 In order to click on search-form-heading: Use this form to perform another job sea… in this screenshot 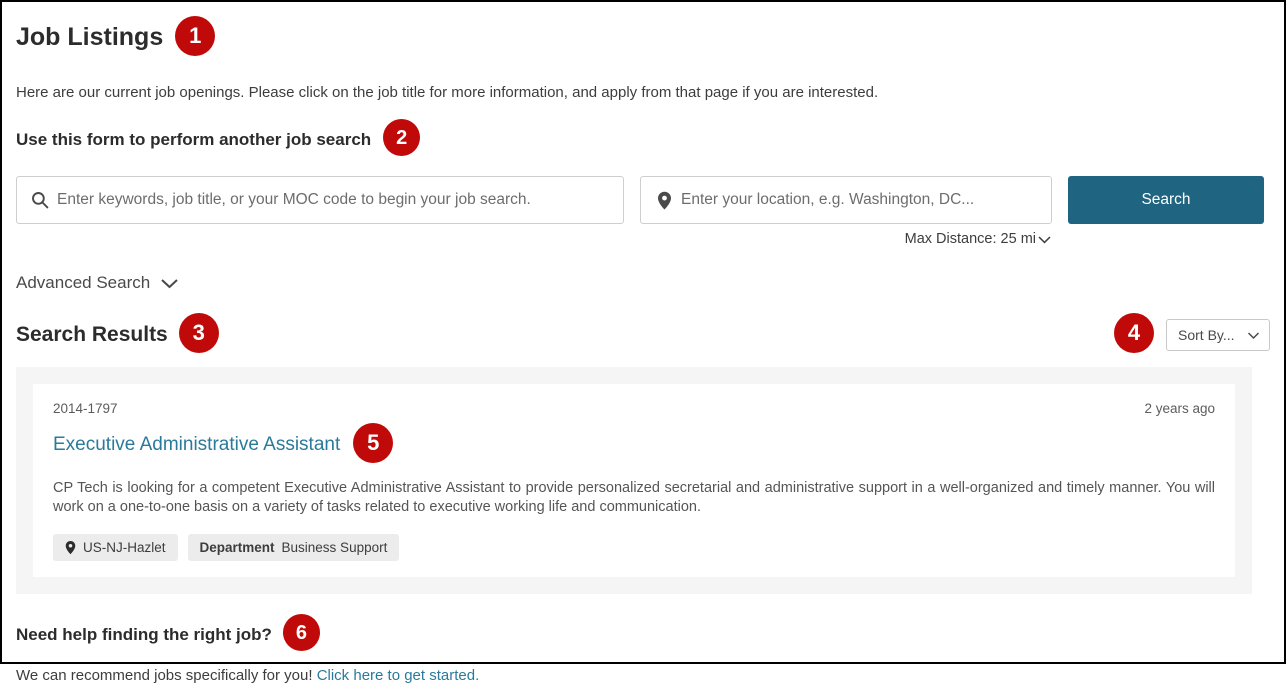, I will do `click(643, 138)`.